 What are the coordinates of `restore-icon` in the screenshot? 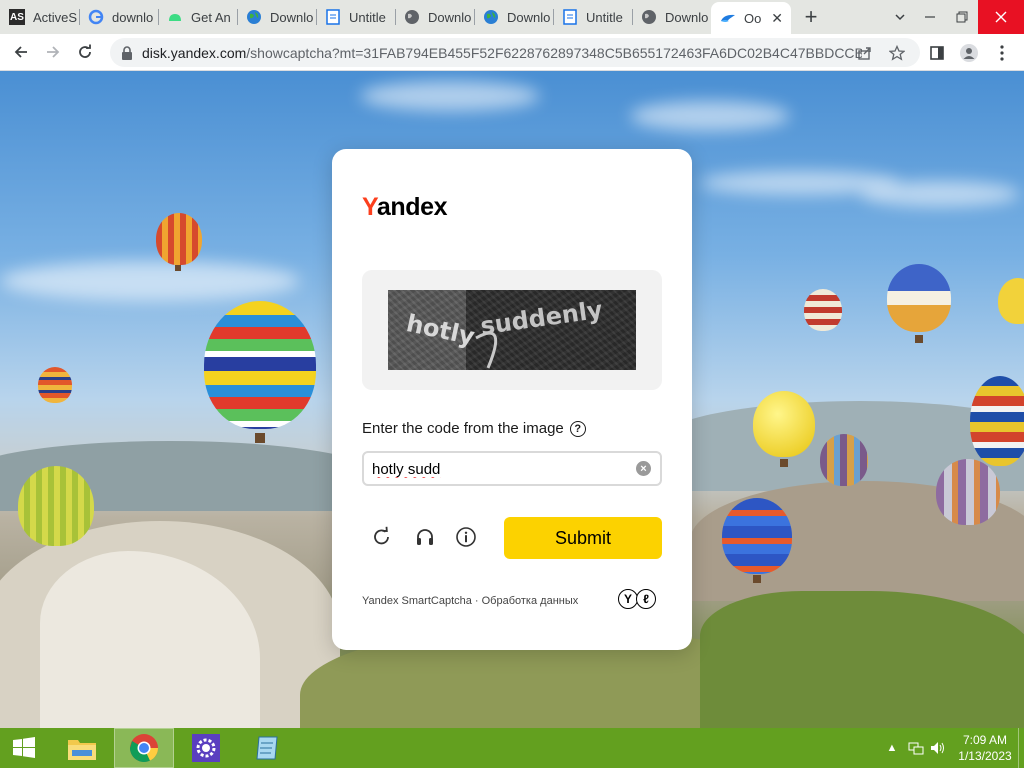 It's located at (962, 17).